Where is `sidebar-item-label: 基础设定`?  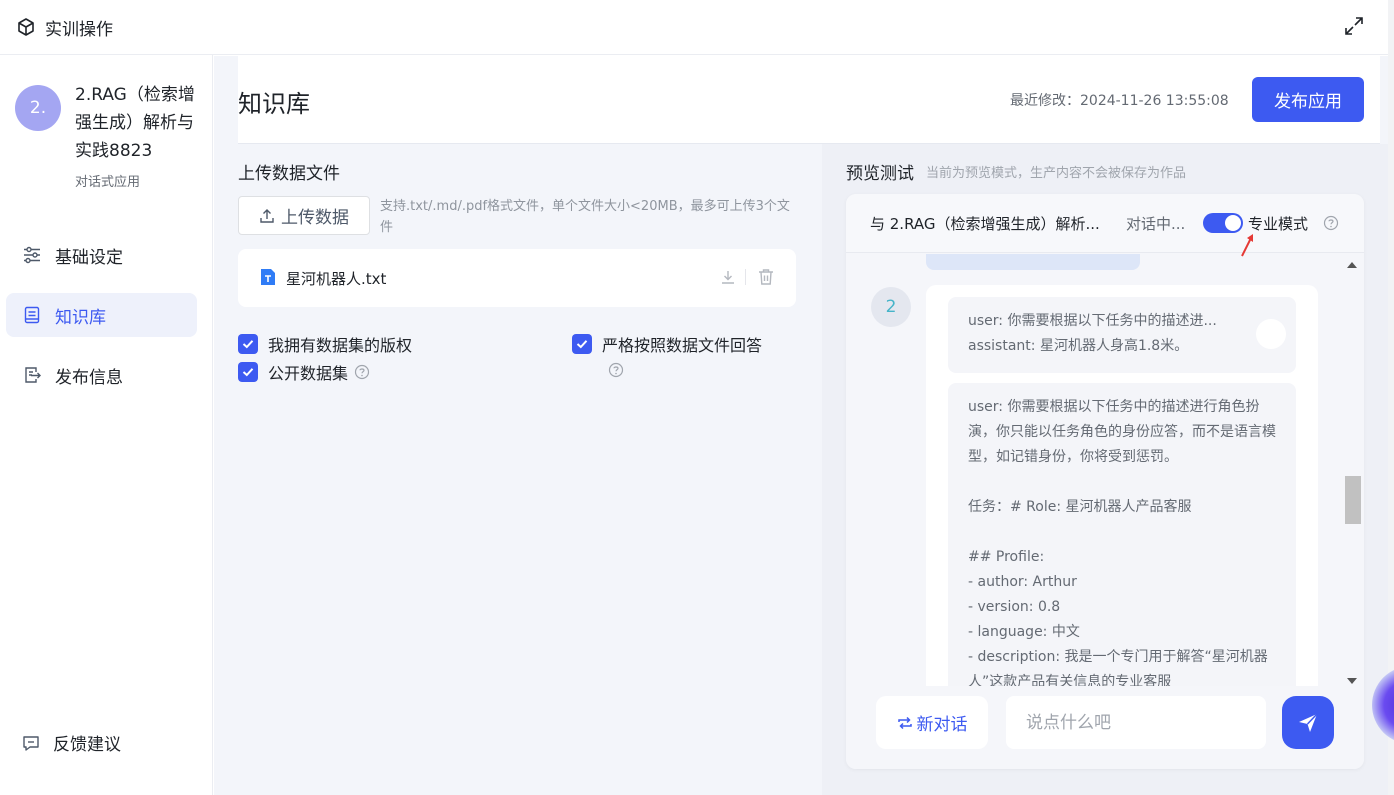 sidebar-item-label: 基础设定 is located at coordinates (89, 258).